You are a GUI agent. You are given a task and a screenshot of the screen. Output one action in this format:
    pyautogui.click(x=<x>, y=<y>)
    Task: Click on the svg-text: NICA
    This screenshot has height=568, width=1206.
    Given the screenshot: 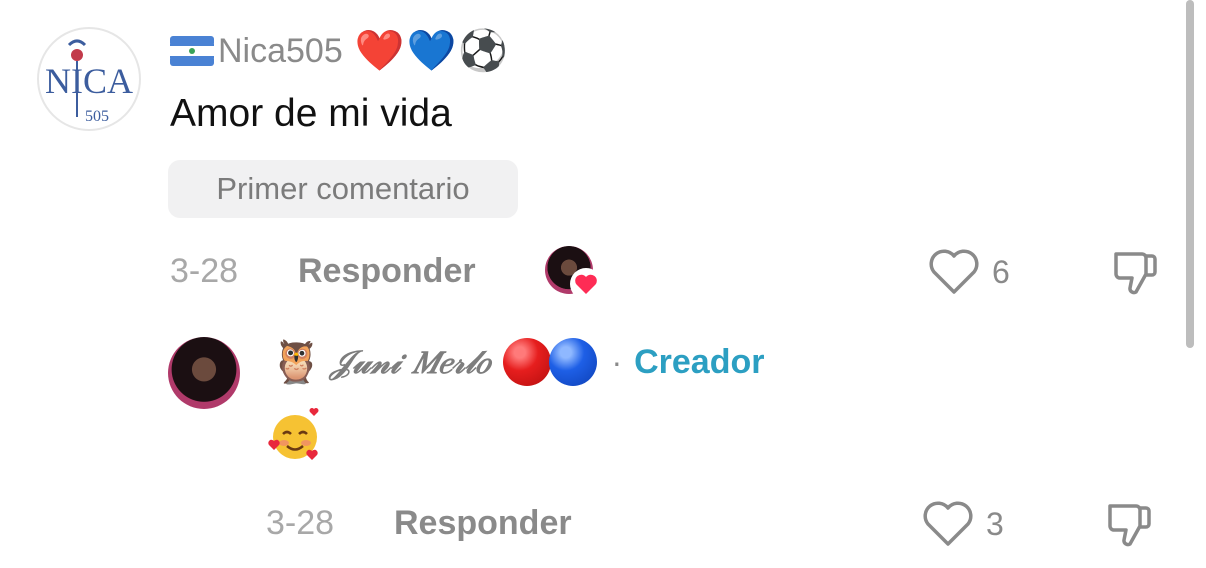 What is the action you would take?
    pyautogui.click(x=89, y=81)
    